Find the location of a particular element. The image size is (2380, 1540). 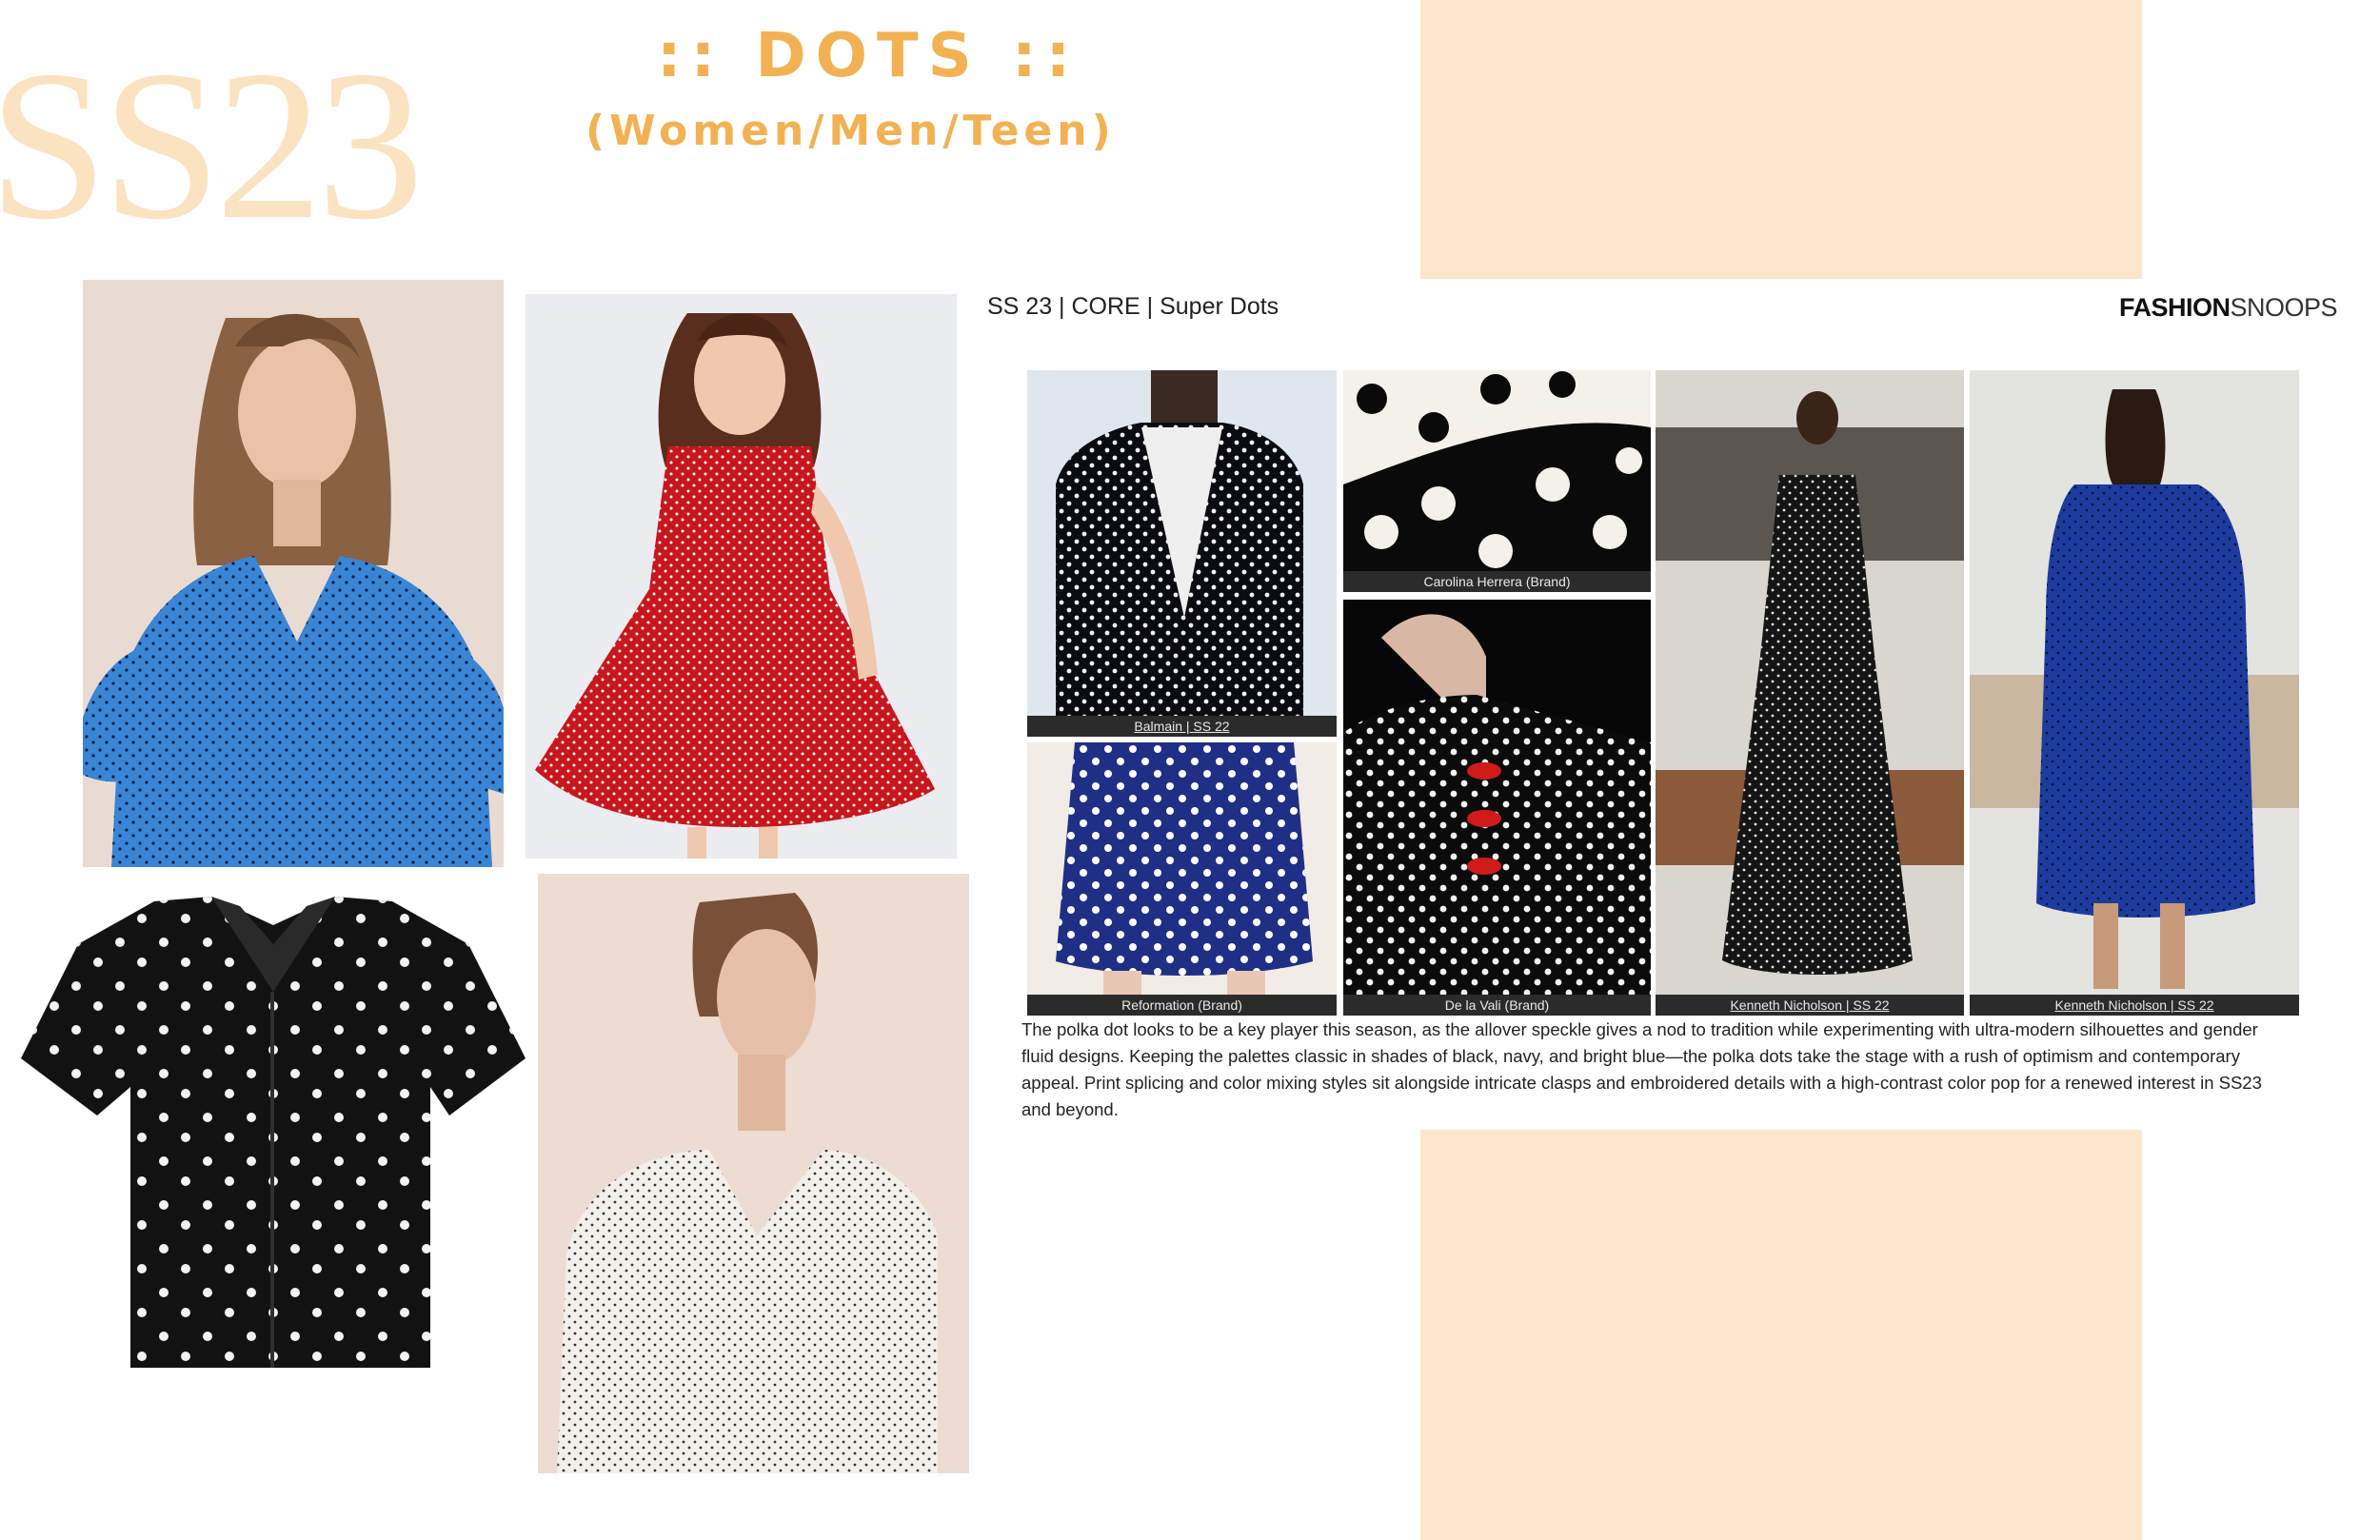

page-subtitle: (Women/Men/Teen) is located at coordinates (850, 131).